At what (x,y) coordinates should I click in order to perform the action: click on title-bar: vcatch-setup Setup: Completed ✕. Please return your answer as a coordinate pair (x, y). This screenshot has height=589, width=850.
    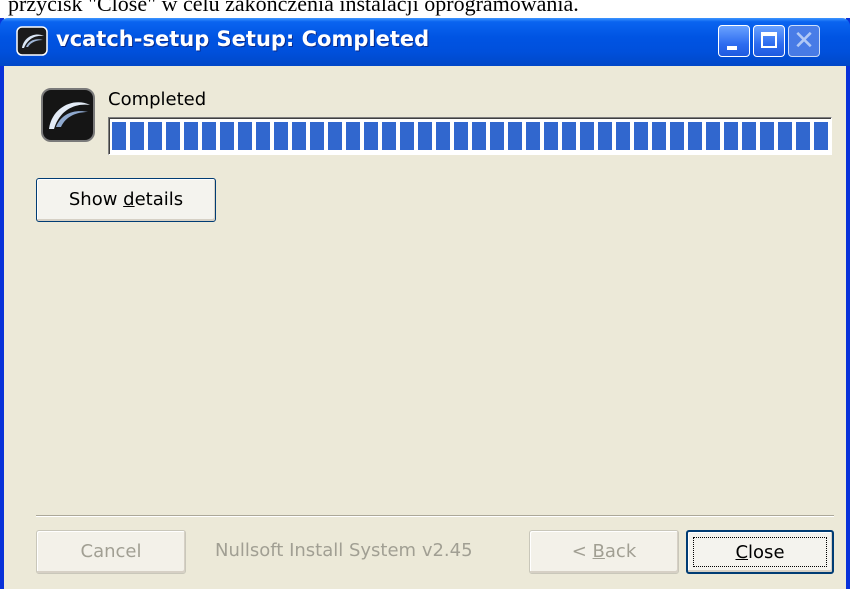
    Looking at the image, I should click on (425, 42).